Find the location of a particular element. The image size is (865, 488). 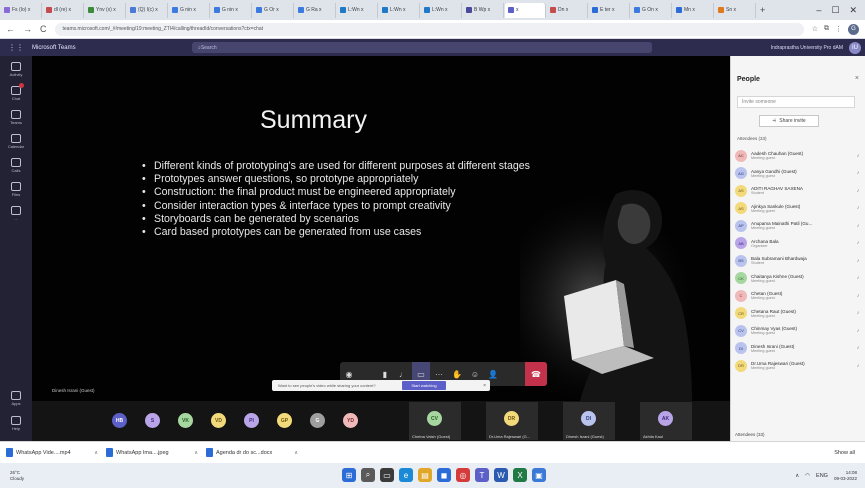

clock: 14:08 09-03-2022 is located at coordinates (845, 476).